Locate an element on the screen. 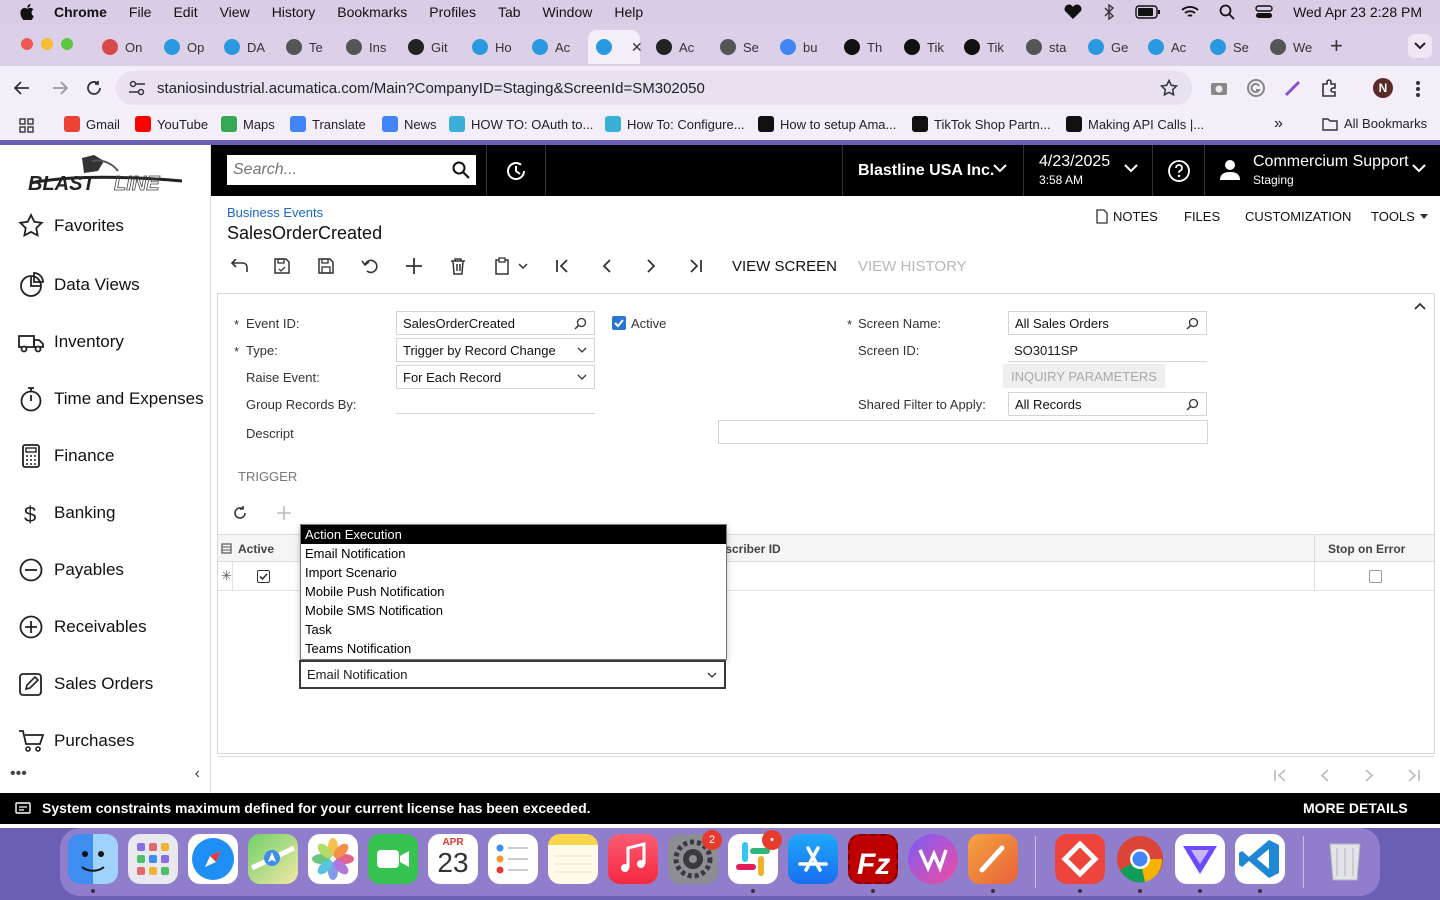 This screenshot has width=1440, height=900. tab-triggers: TRIGGER is located at coordinates (267, 476).